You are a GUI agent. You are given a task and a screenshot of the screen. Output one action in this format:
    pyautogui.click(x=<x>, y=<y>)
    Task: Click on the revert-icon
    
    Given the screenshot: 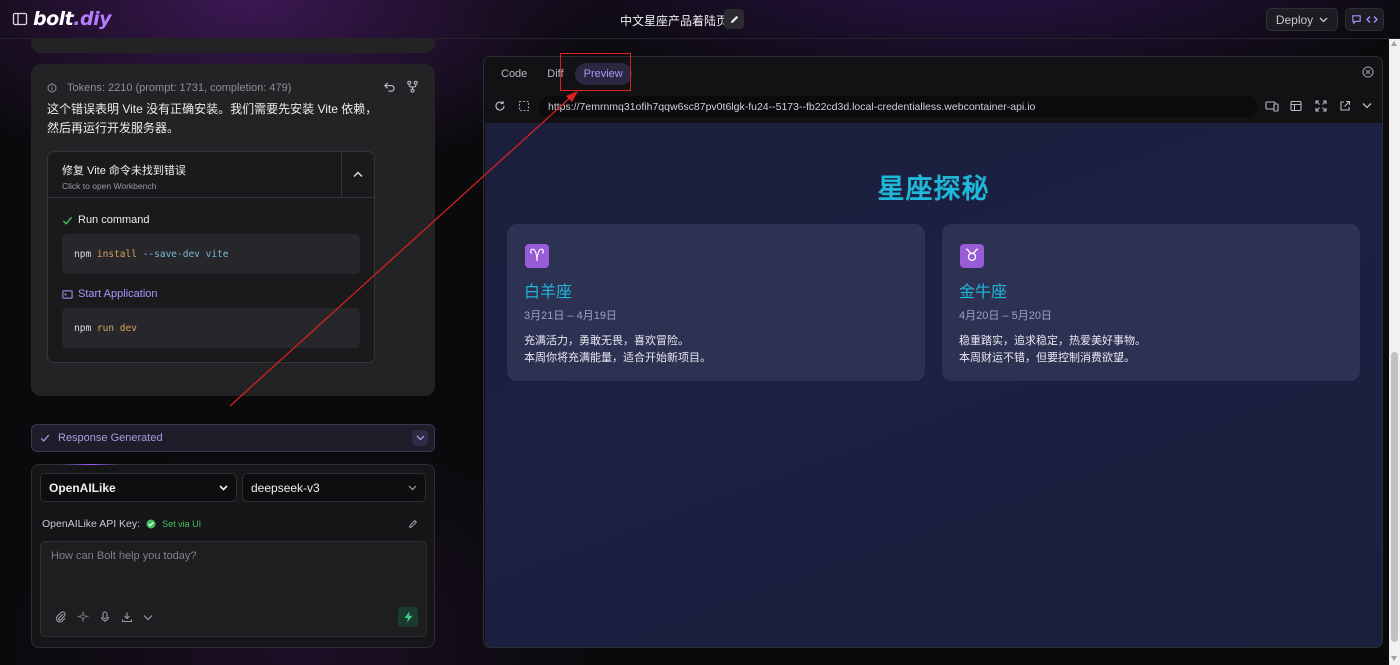 What is the action you would take?
    pyautogui.click(x=389, y=86)
    